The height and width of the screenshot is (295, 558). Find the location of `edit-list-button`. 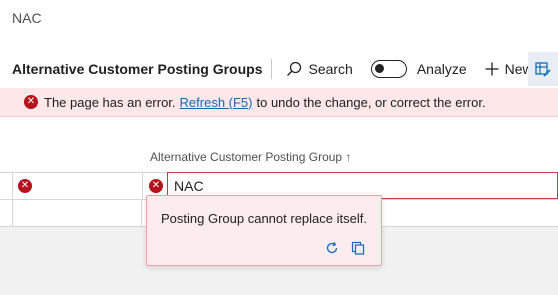

edit-list-button is located at coordinates (543, 69).